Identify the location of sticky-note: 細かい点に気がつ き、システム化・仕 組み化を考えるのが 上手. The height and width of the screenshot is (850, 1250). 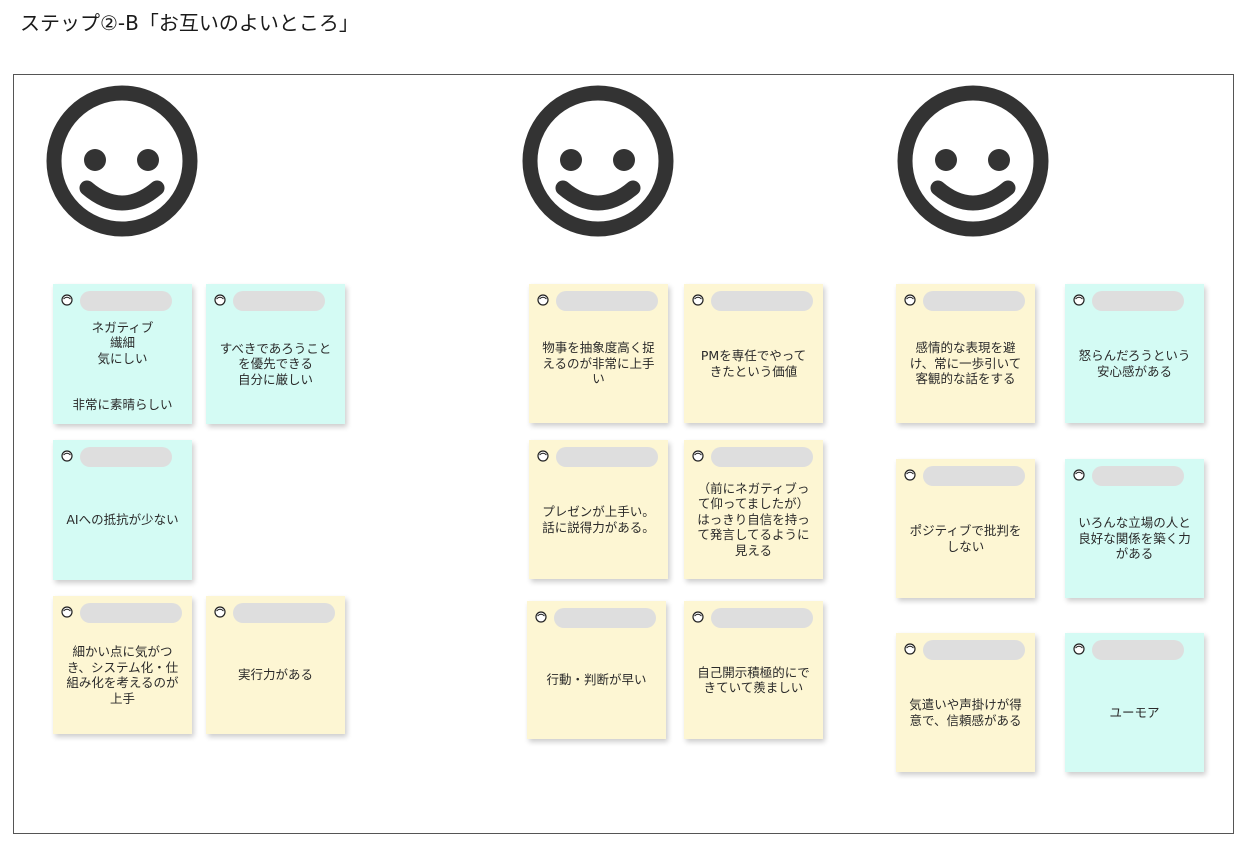
(122, 665).